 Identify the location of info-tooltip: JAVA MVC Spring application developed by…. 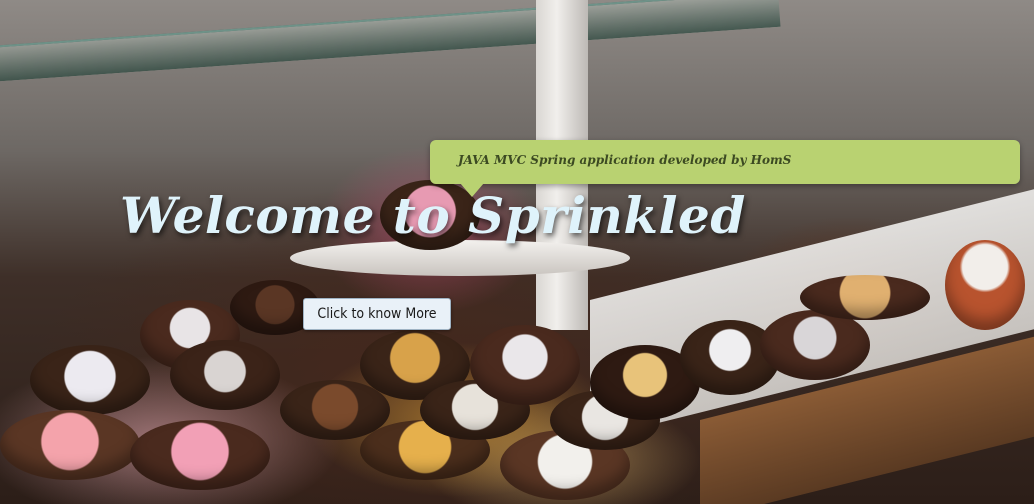
(725, 162).